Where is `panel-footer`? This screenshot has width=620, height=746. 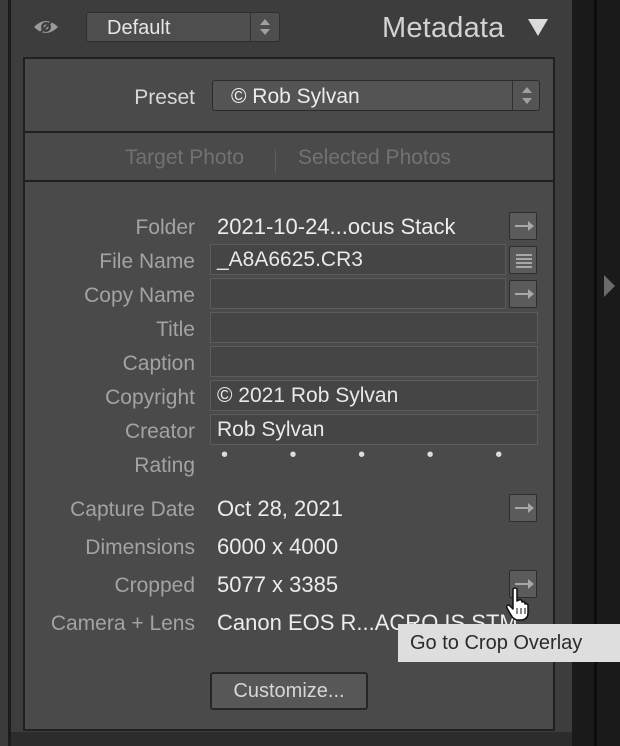
panel-footer is located at coordinates (291, 739).